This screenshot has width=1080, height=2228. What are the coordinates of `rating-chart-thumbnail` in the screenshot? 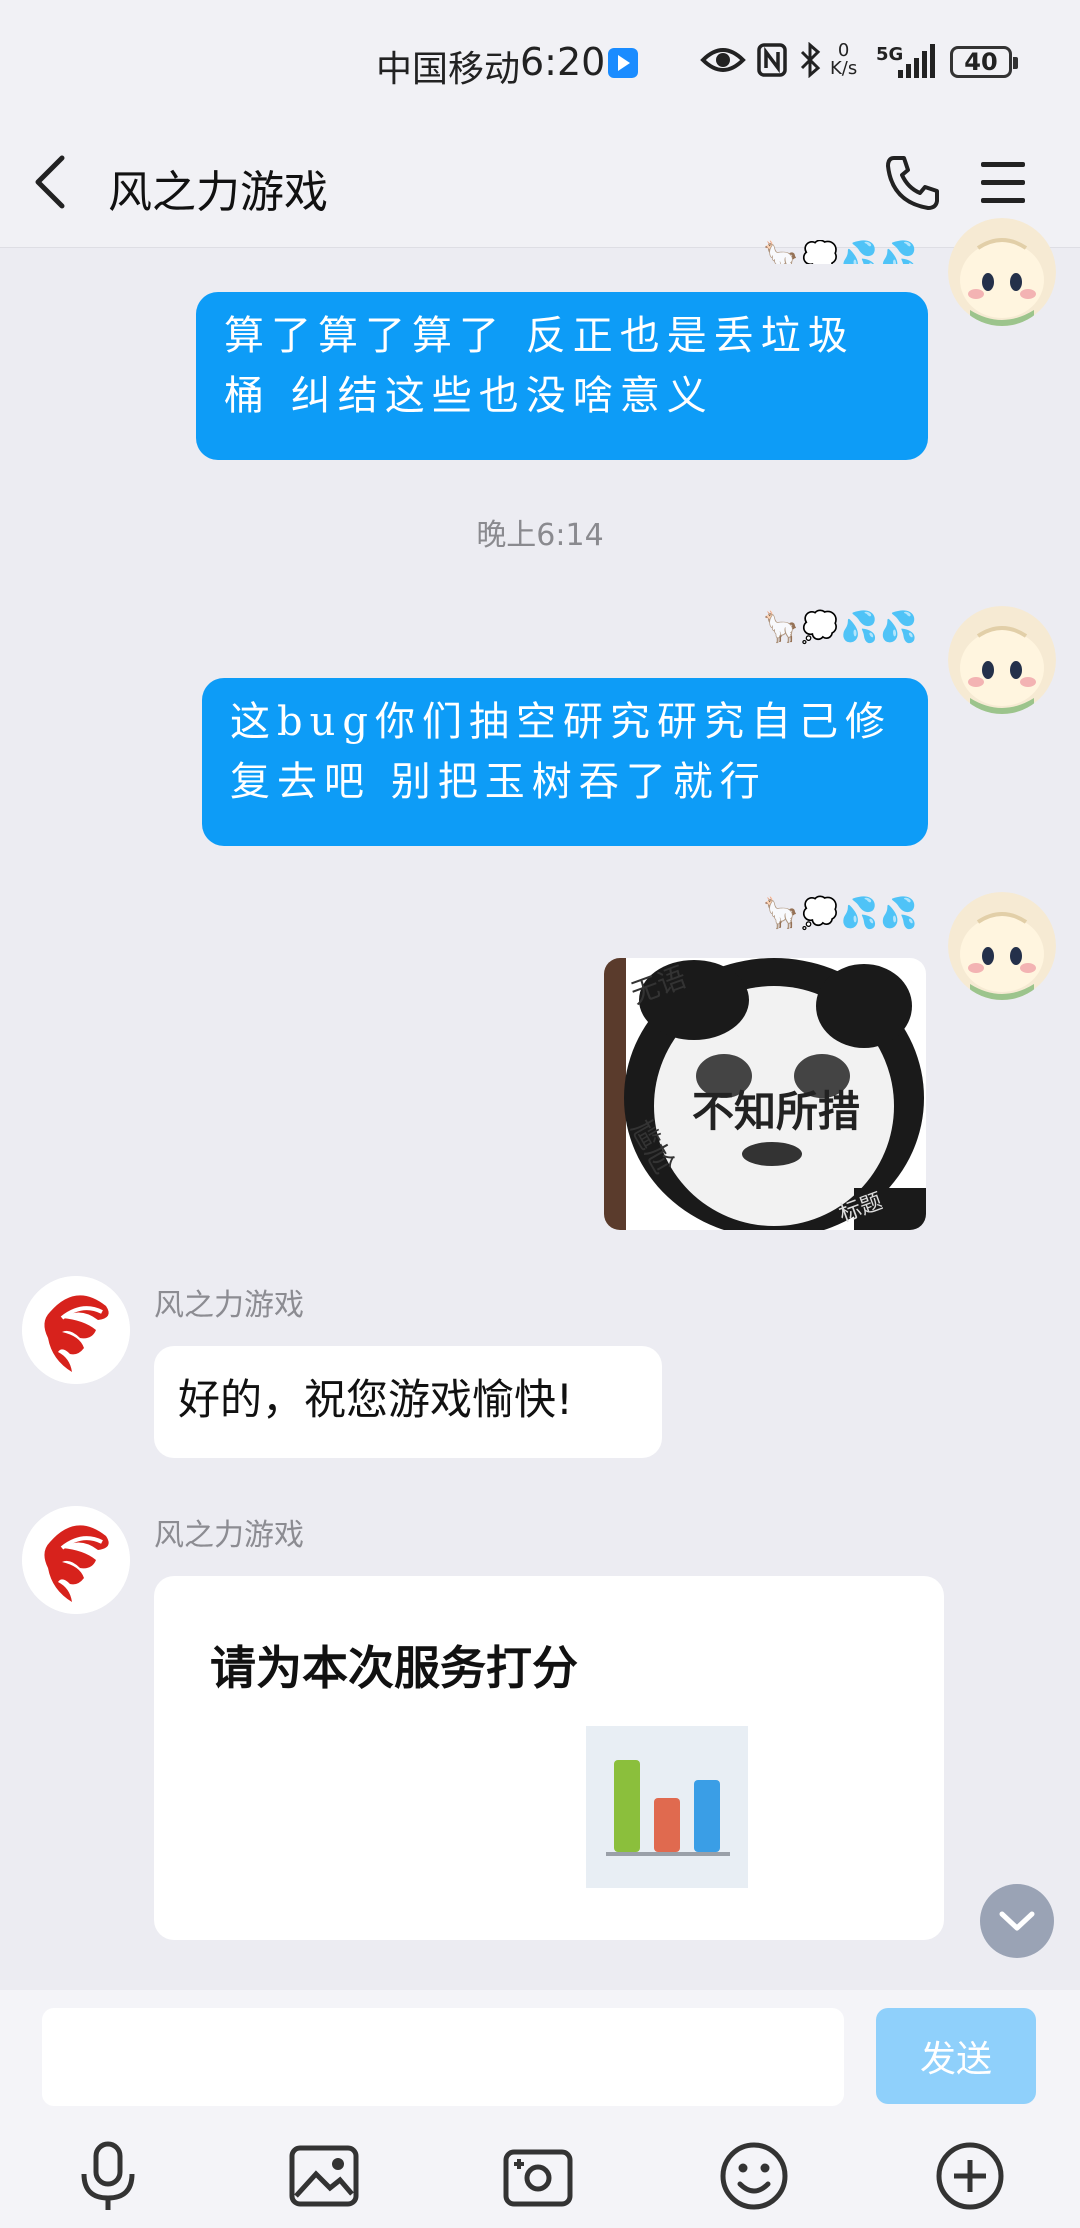 It's located at (667, 1807).